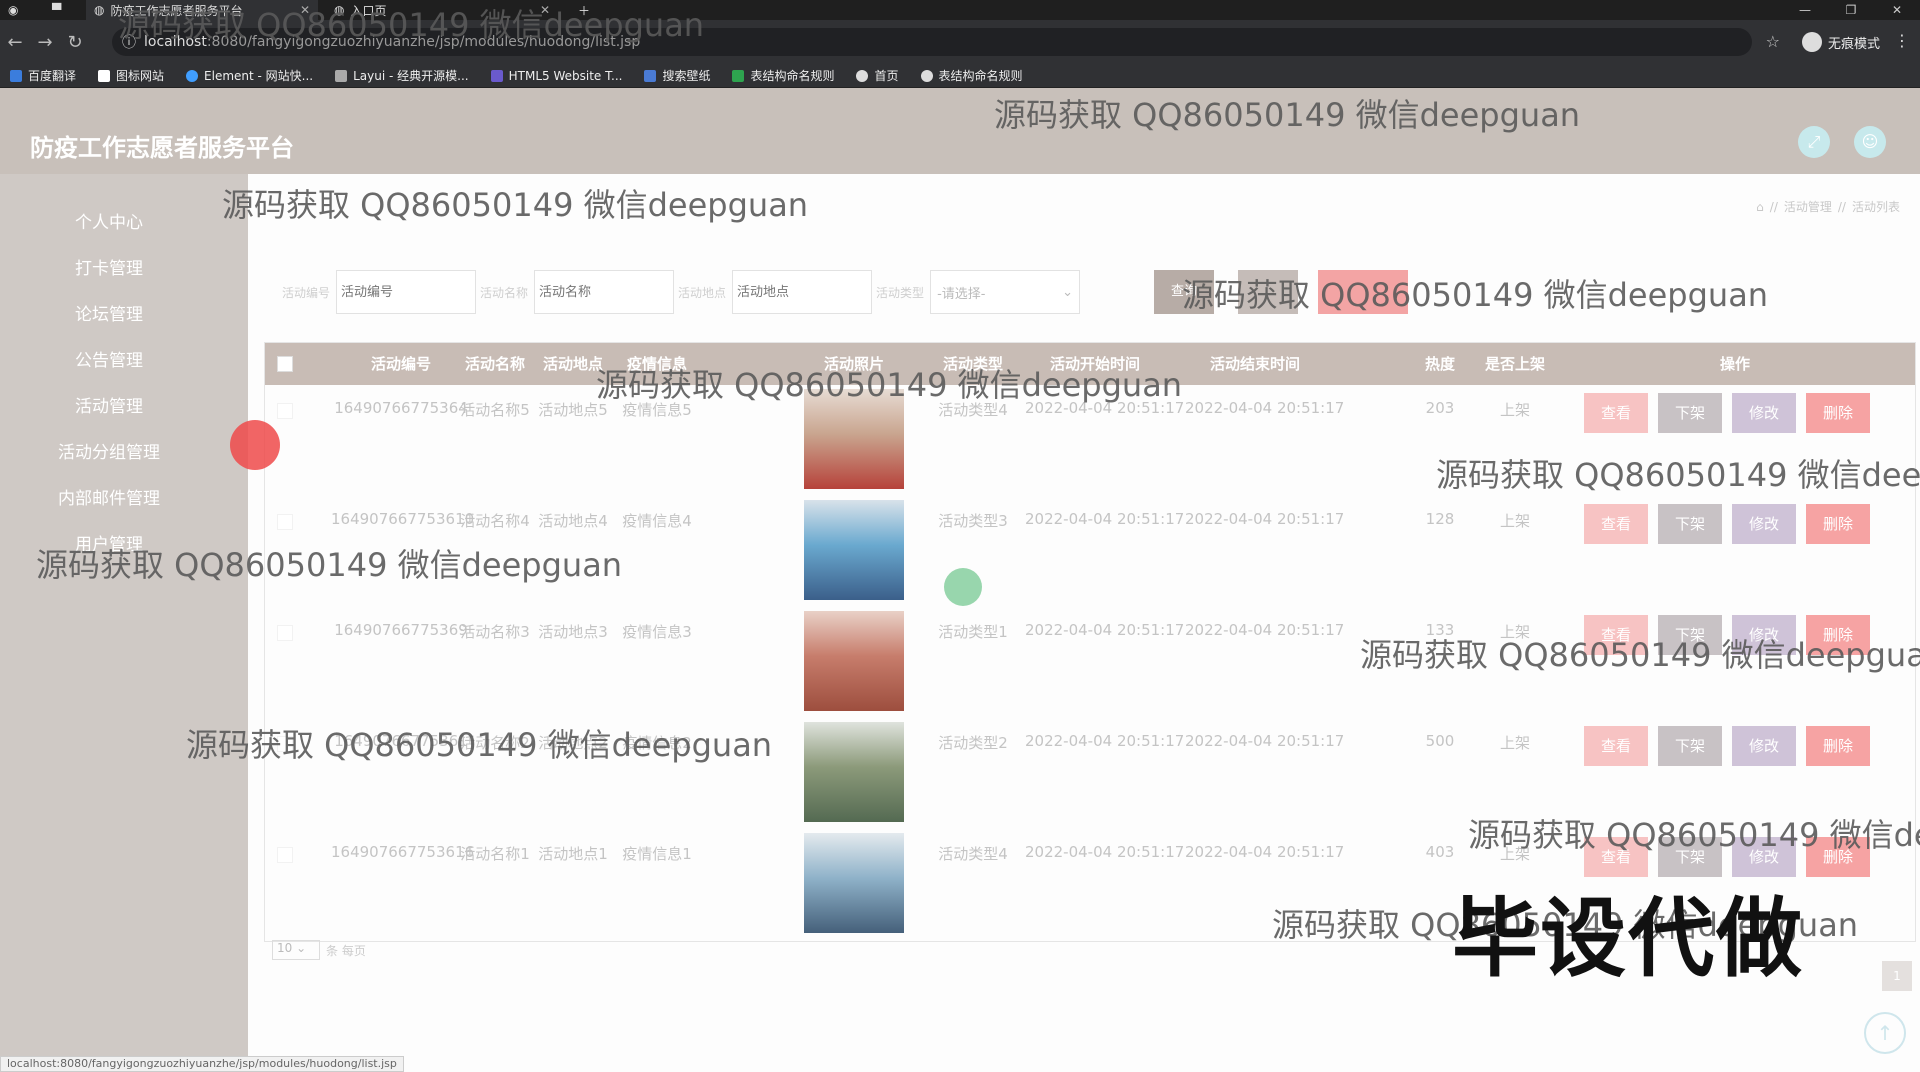  I want to click on bookmark-item: 百度翻译, so click(43, 75).